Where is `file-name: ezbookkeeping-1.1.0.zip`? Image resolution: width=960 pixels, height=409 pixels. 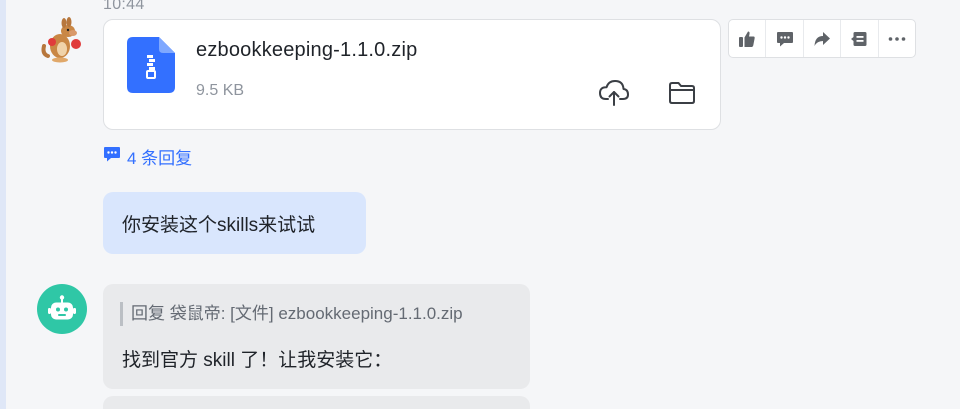 file-name: ezbookkeeping-1.1.0.zip is located at coordinates (306, 50).